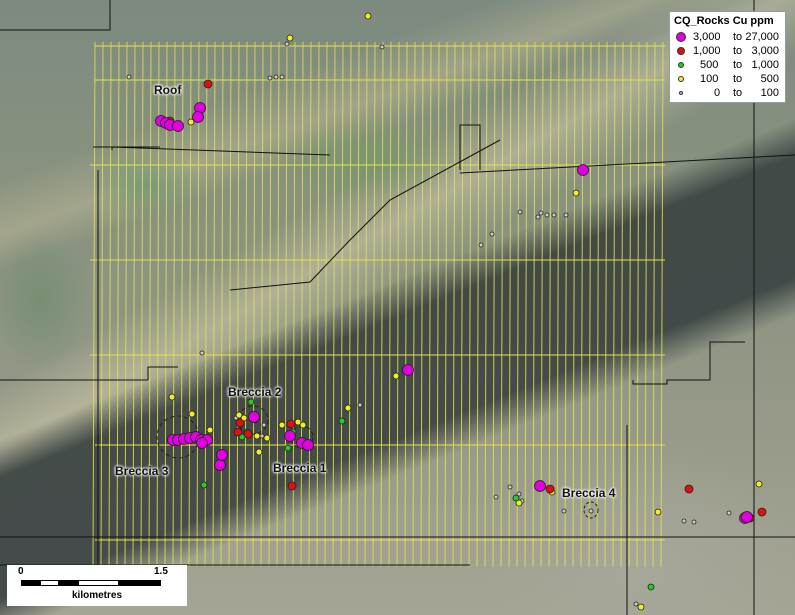  What do you see at coordinates (21, 571) in the screenshot?
I see `scale-start-label: 0` at bounding box center [21, 571].